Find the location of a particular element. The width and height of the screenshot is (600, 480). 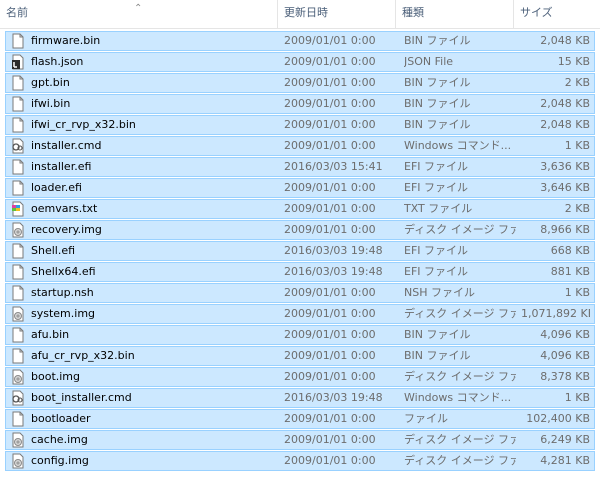

column-header-size: サイズ is located at coordinates (557, 14).